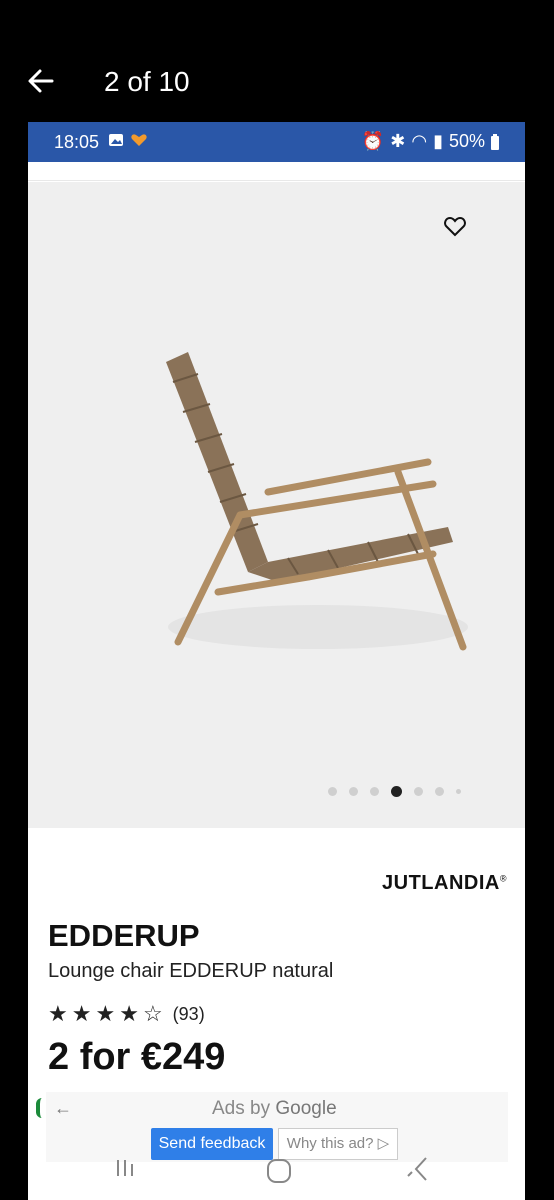  Describe the element at coordinates (424, 1169) in the screenshot. I see `back-icon` at that location.